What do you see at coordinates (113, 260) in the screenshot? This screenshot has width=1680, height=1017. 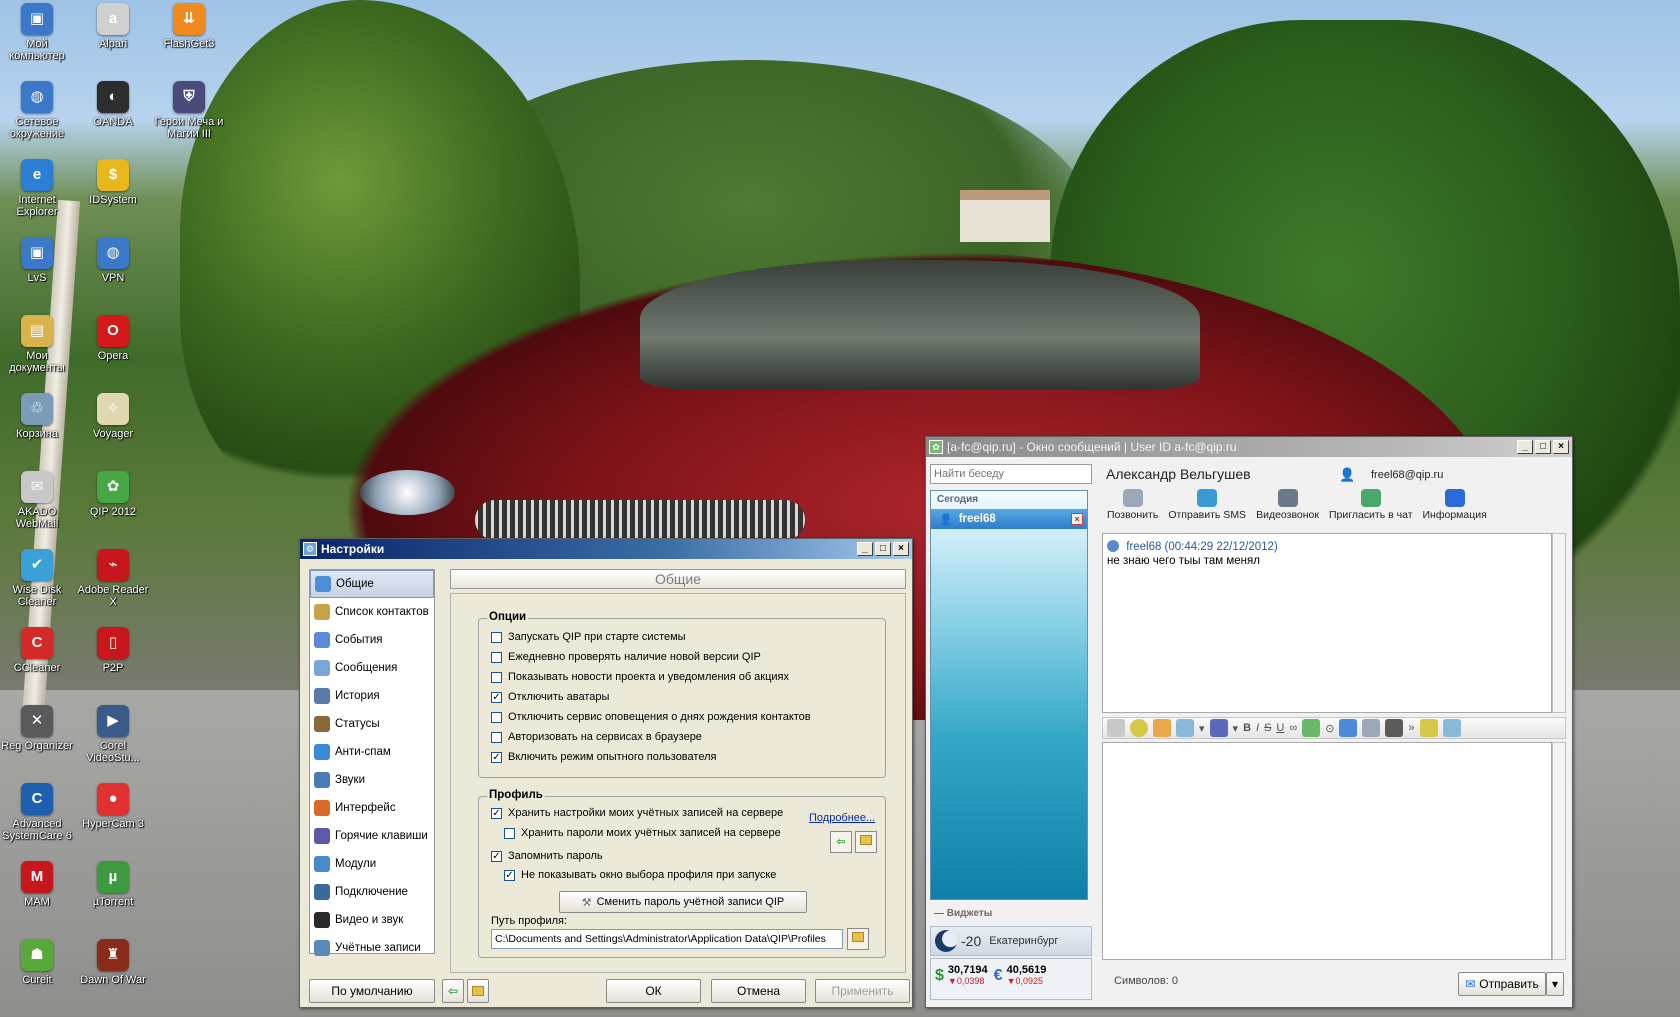 I see `desktop-icon: ◍ VPN` at bounding box center [113, 260].